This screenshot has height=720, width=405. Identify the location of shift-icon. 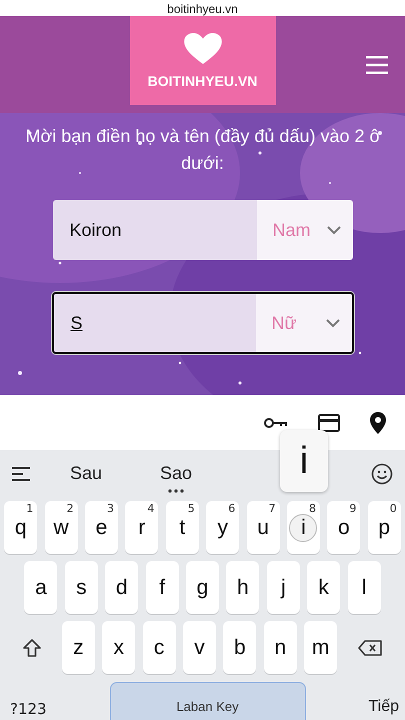
(32, 647).